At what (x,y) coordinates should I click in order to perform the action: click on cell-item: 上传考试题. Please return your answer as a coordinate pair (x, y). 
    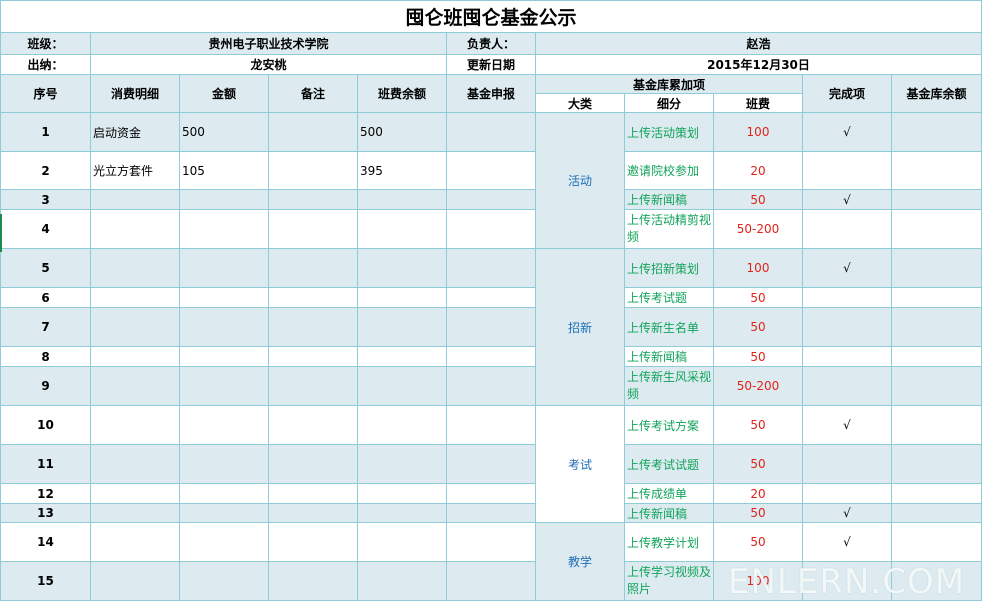
    Looking at the image, I should click on (669, 297).